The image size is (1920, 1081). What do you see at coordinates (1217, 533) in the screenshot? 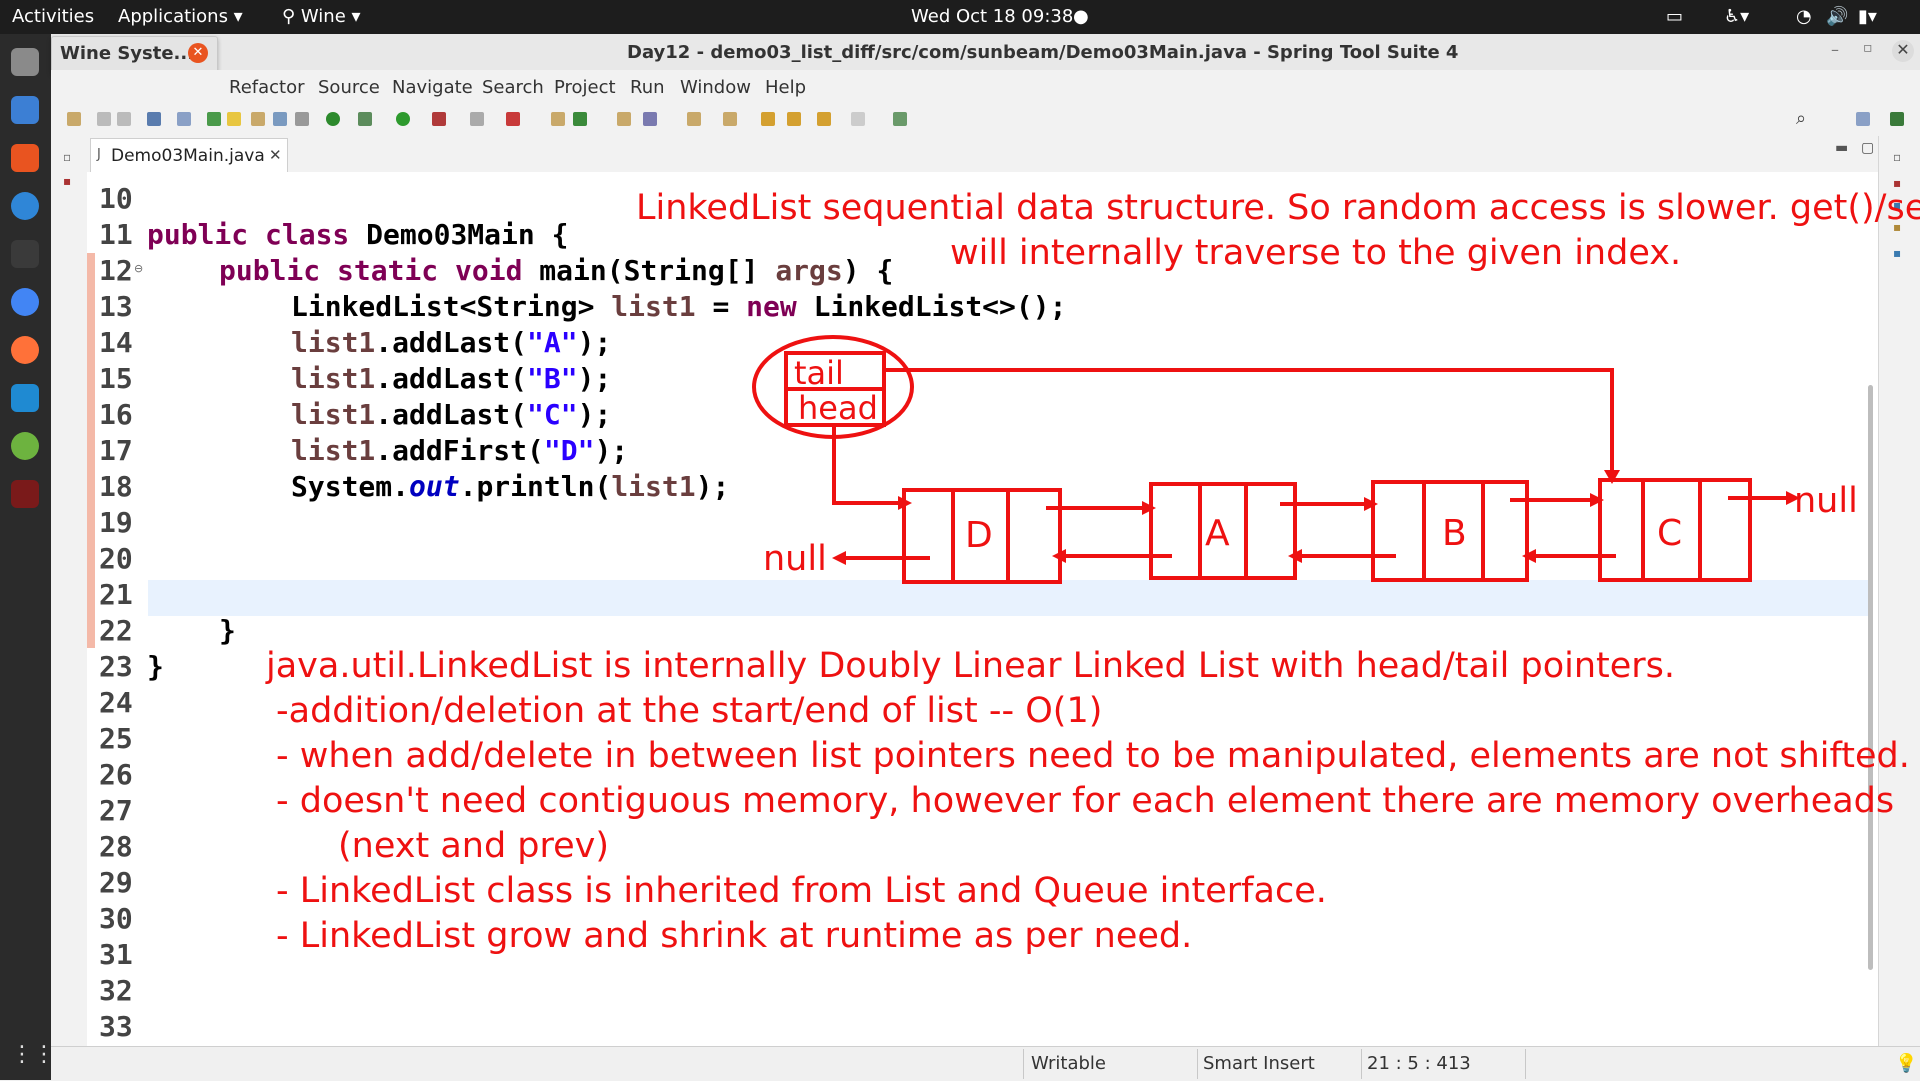
I see `node-a-label: A` at bounding box center [1217, 533].